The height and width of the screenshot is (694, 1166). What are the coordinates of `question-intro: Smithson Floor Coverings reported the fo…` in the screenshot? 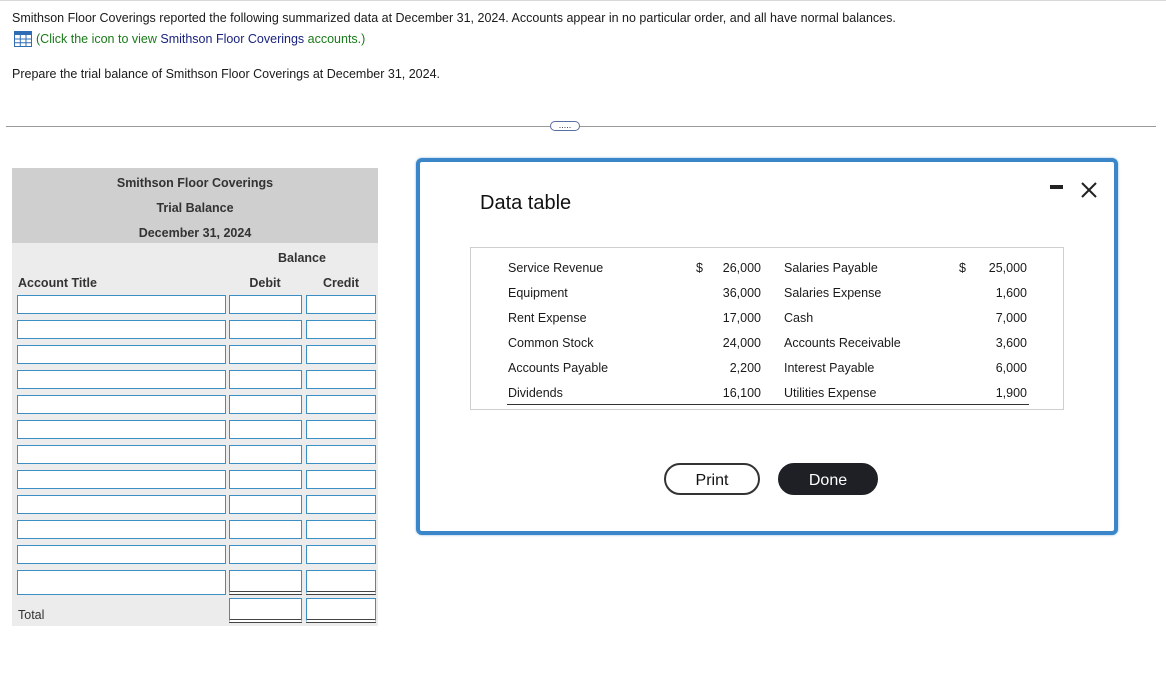 It's located at (454, 18).